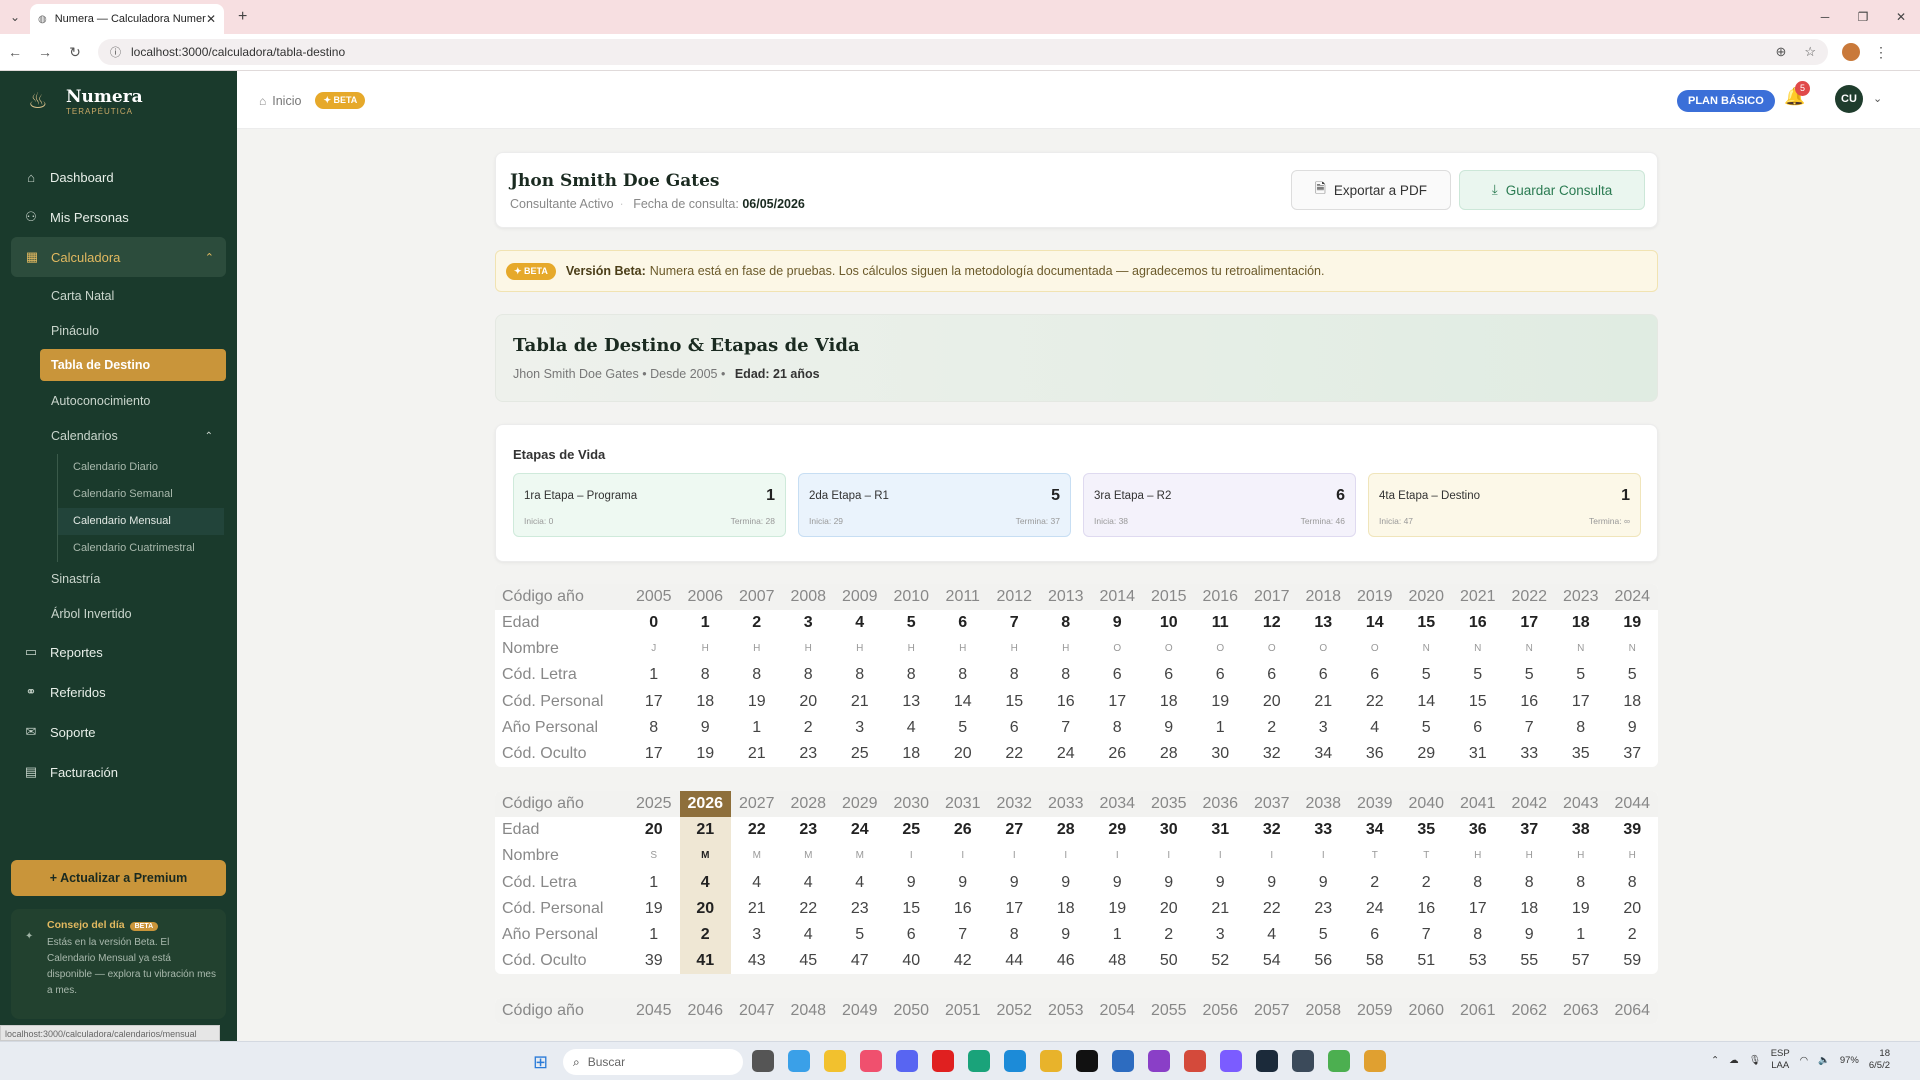 The width and height of the screenshot is (1920, 1080). What do you see at coordinates (118, 257) in the screenshot?
I see `sidebar-item-calculadora: ▦ Calculadora ⌃` at bounding box center [118, 257].